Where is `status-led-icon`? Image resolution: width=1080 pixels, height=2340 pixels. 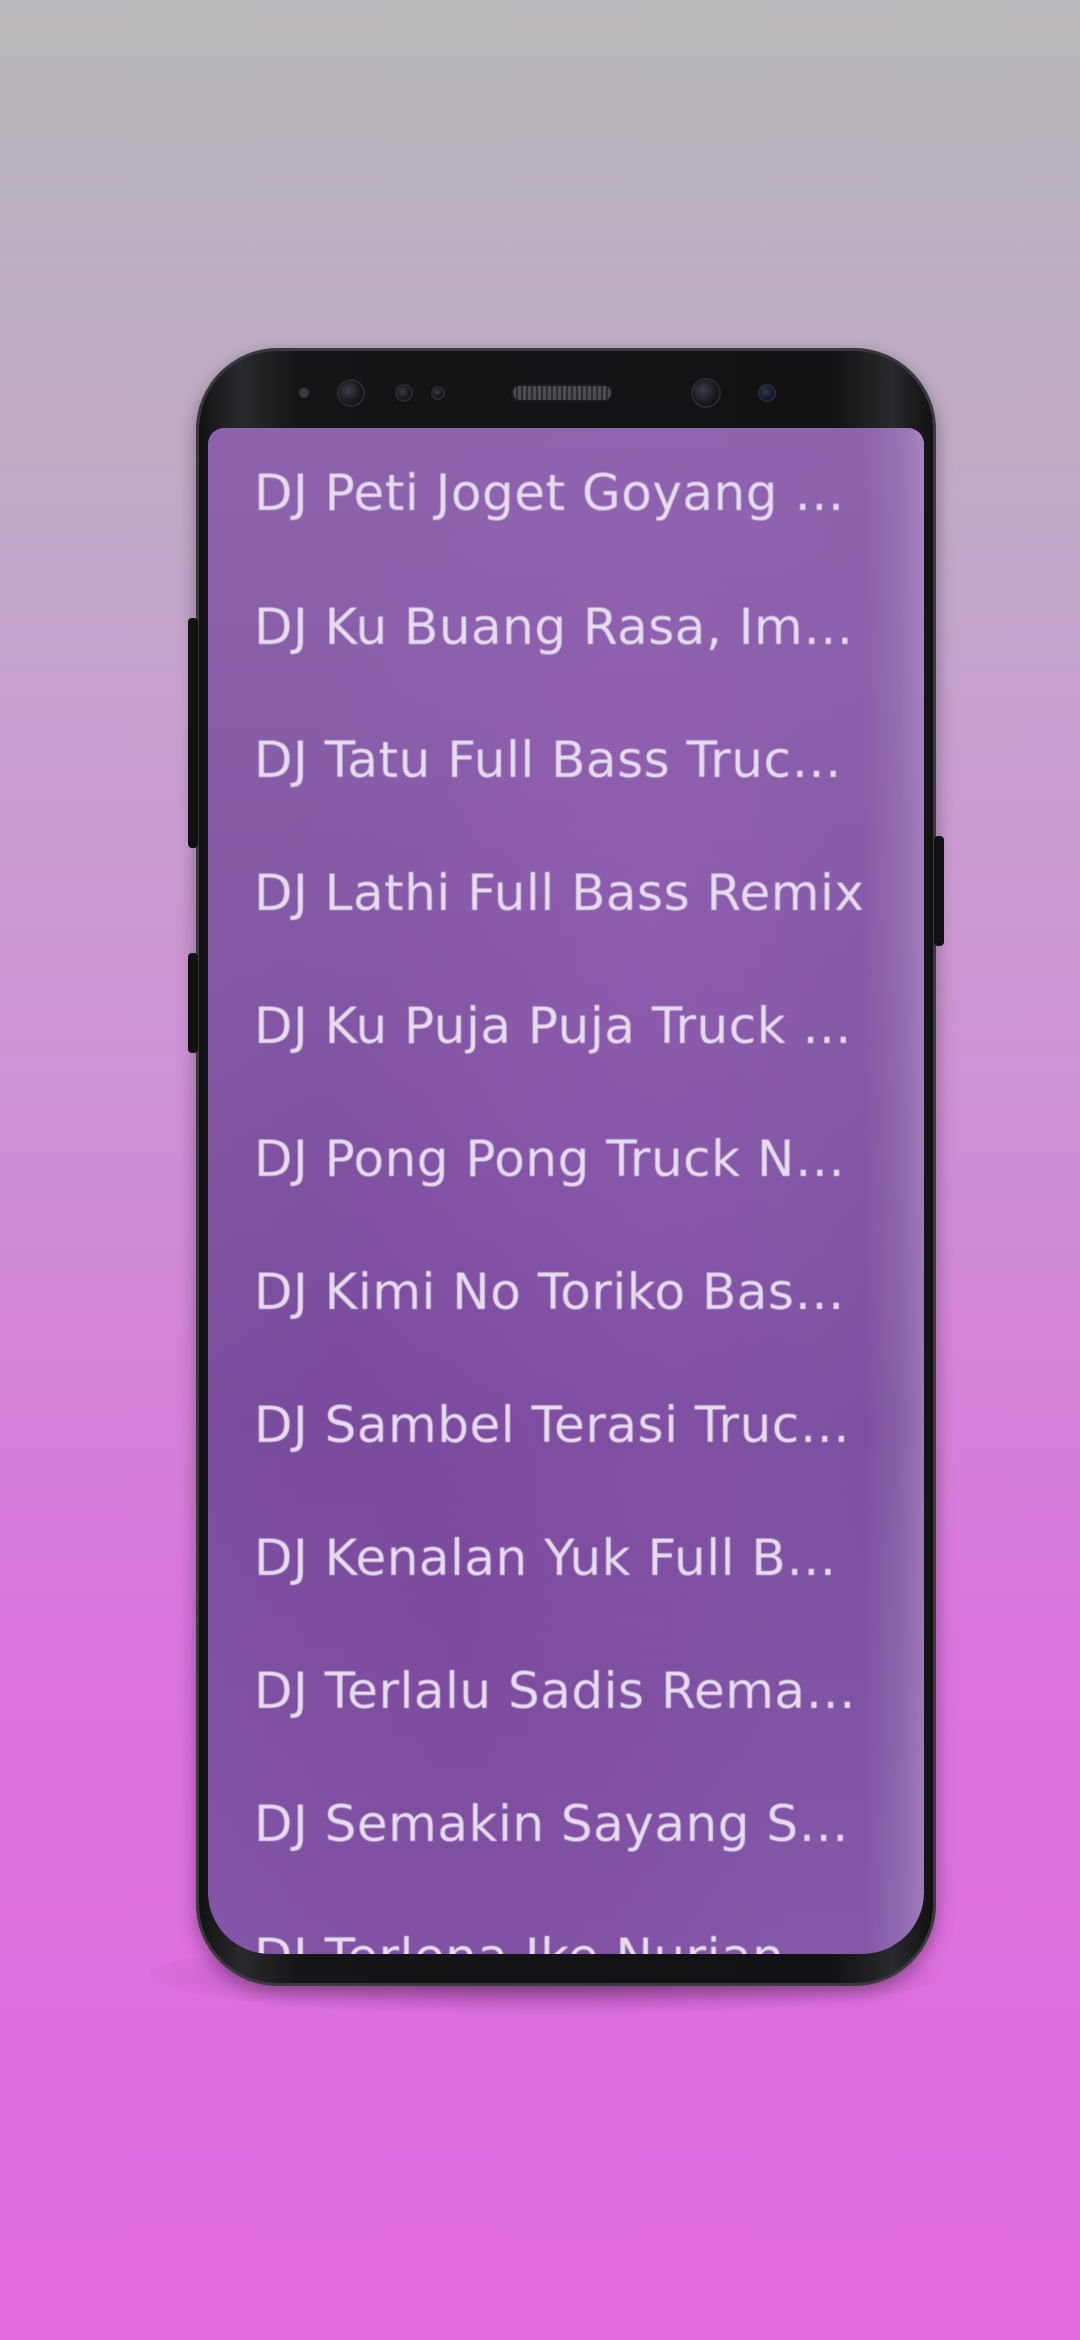 status-led-icon is located at coordinates (438, 393).